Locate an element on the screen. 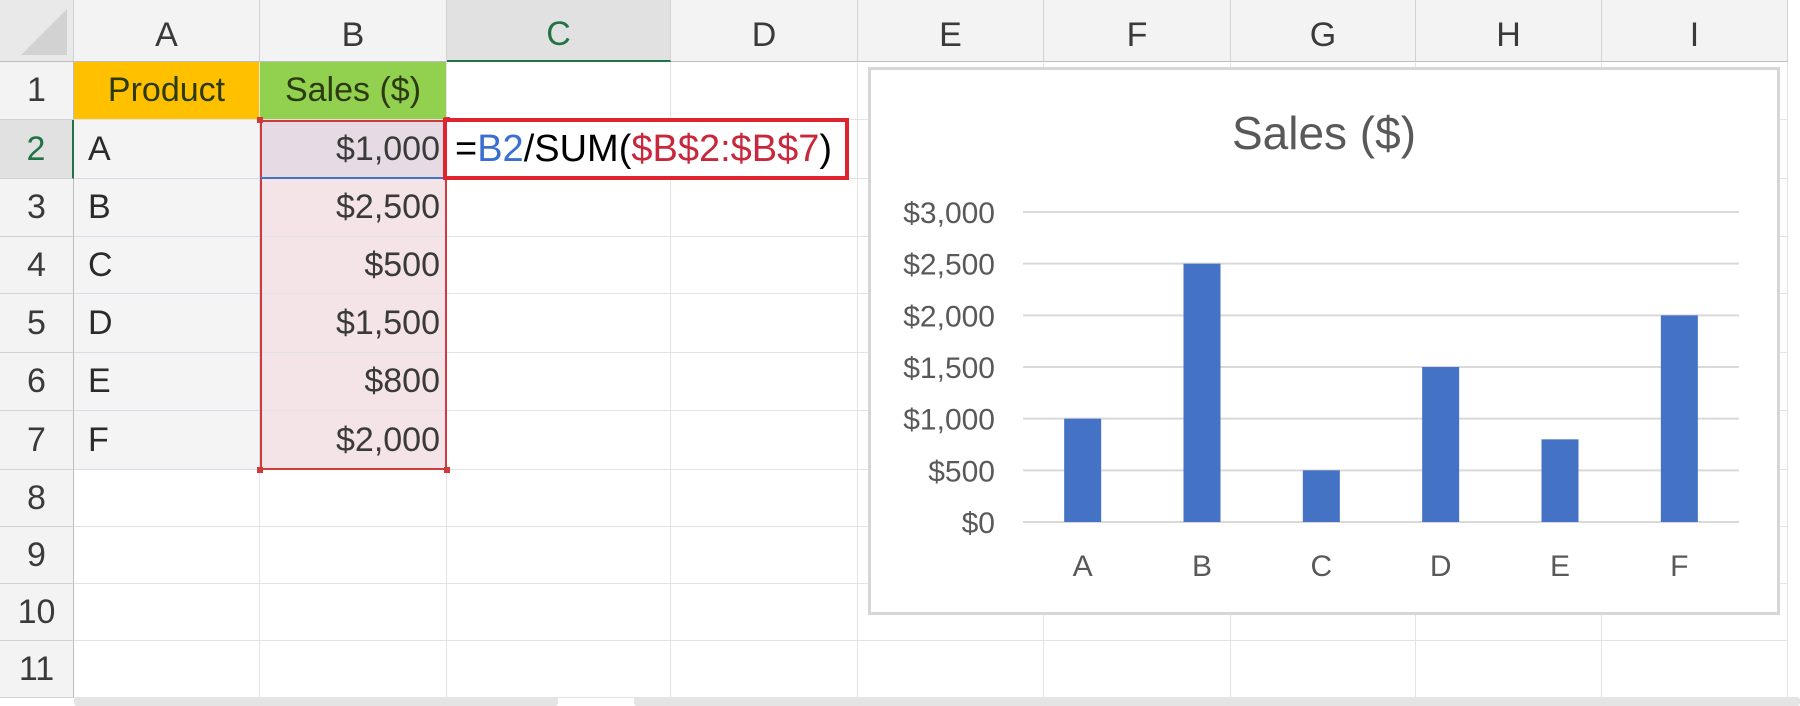 Image resolution: width=1800 pixels, height=706 pixels. x-tick-label: C is located at coordinates (1321, 566).